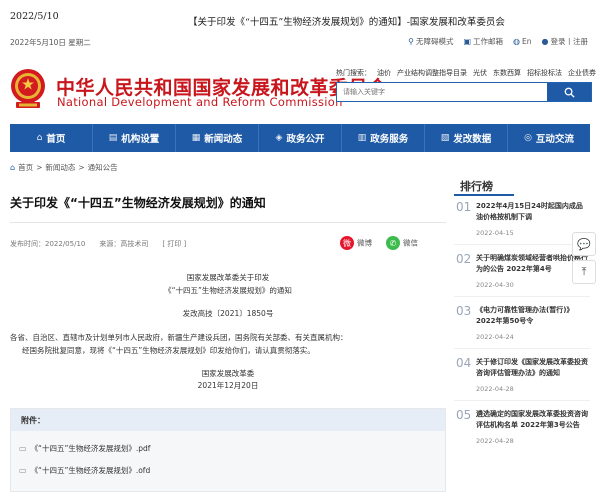  I want to click on attachment-link-pdf: ▭ 《“十四五”生物经济发展规划》.pdf, so click(228, 448).